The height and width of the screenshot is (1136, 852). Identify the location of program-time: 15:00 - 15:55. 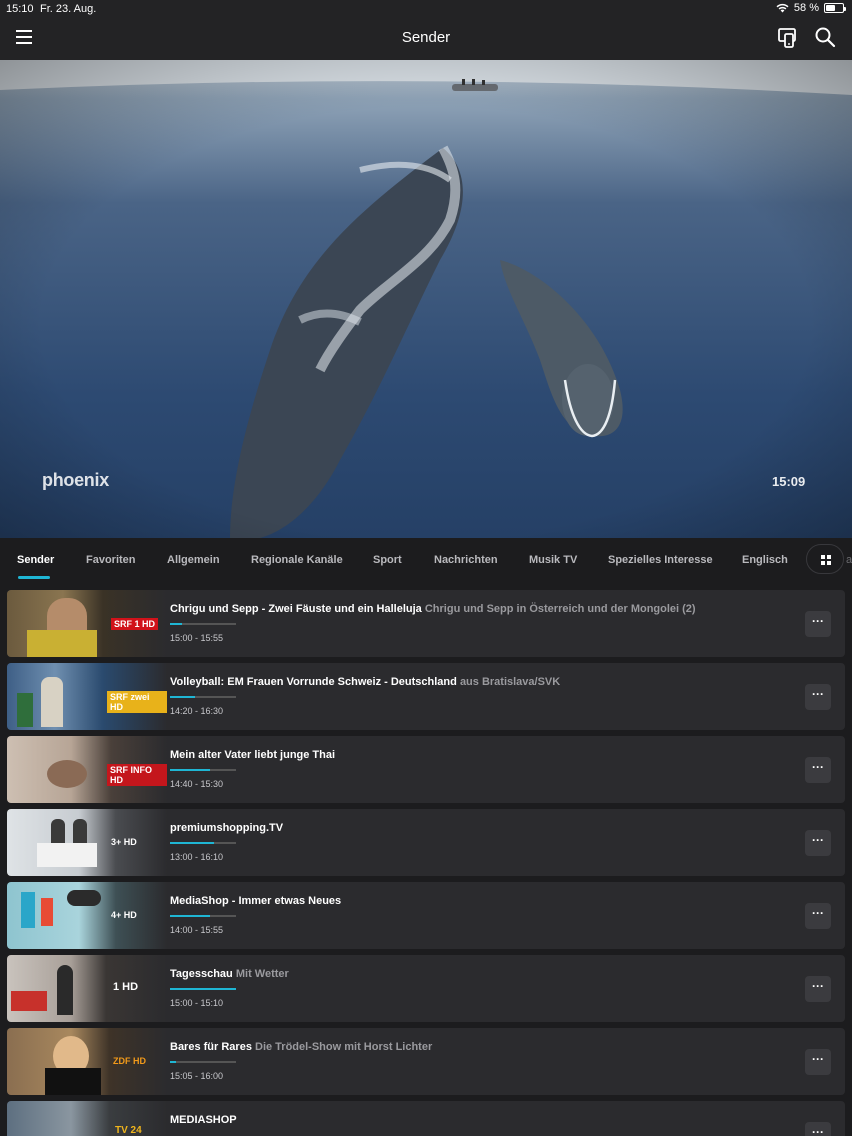
(197, 638).